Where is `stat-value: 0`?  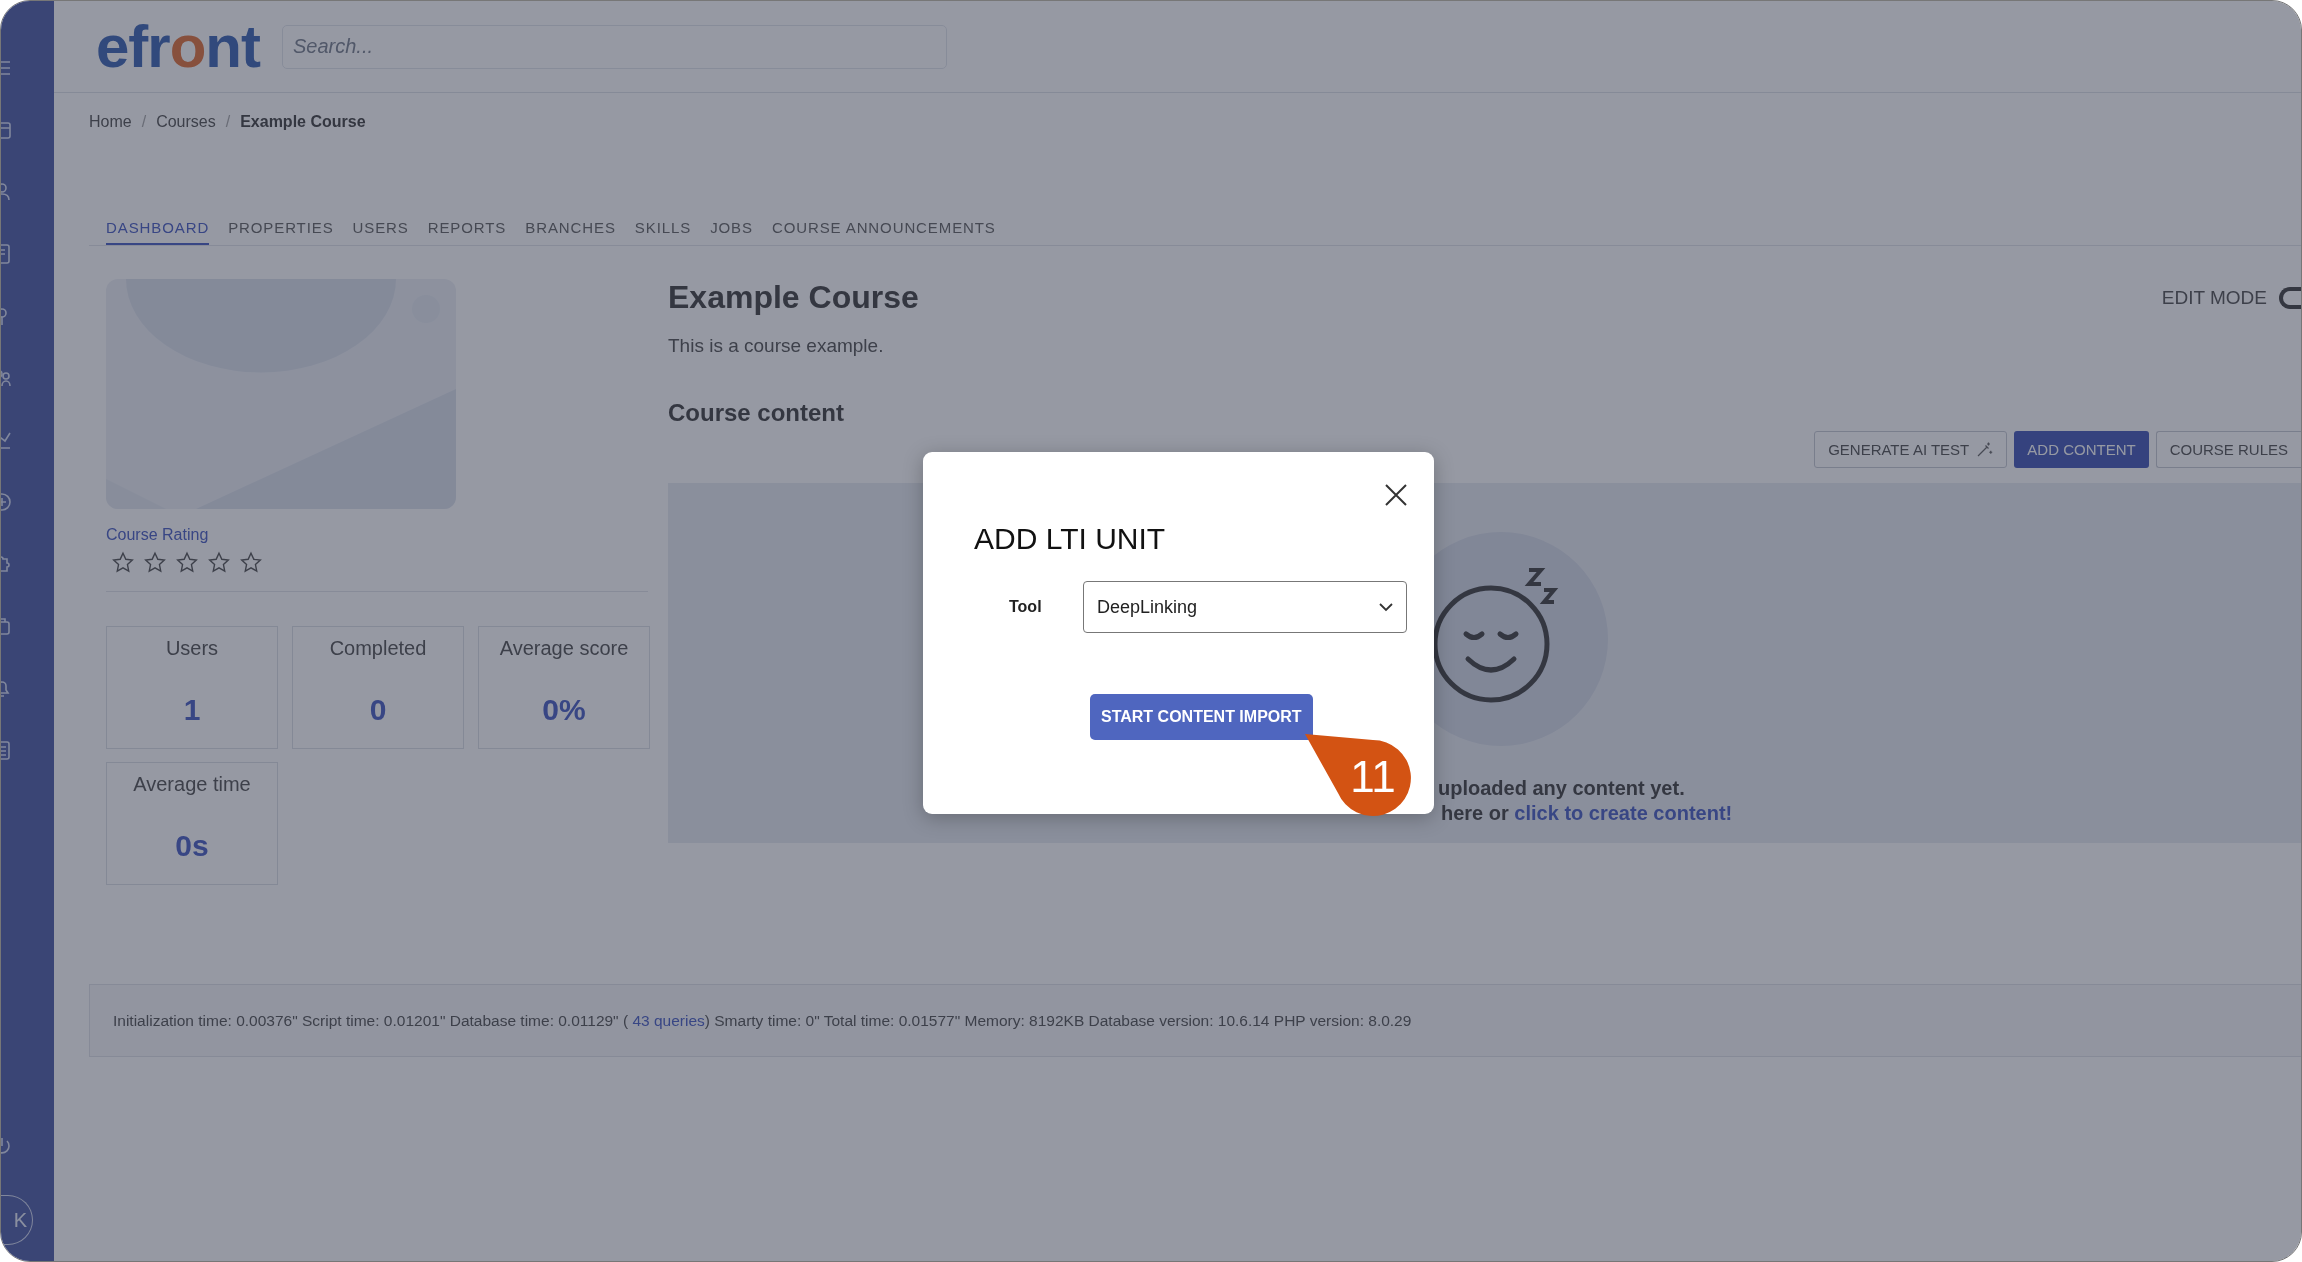 stat-value: 0 is located at coordinates (378, 710).